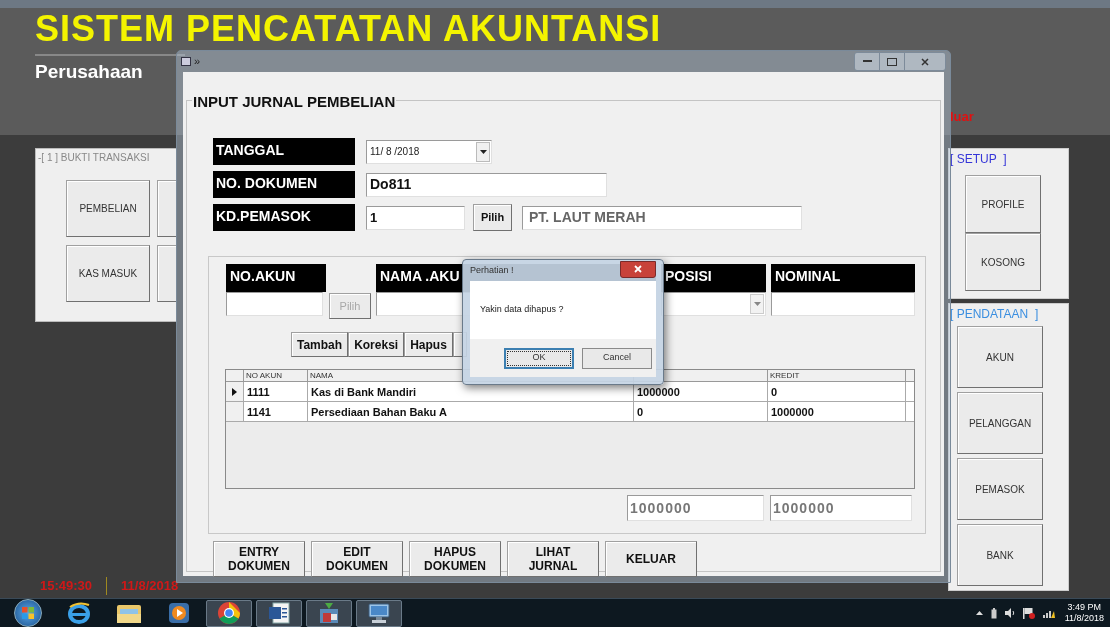 The width and height of the screenshot is (1110, 627). I want to click on panel-title: -[ 1 ] BUKTI TRANSAKSI, so click(94, 158).